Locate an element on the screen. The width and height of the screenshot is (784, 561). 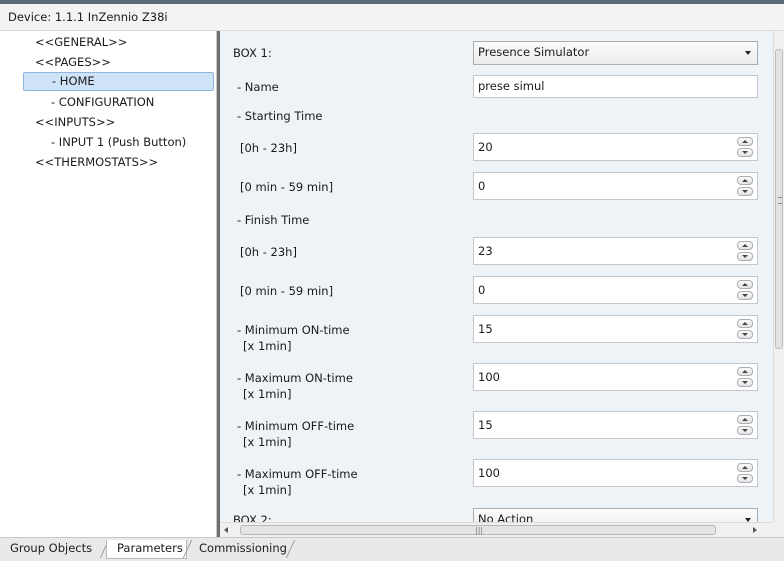
min-on-spinner is located at coordinates (746, 329).